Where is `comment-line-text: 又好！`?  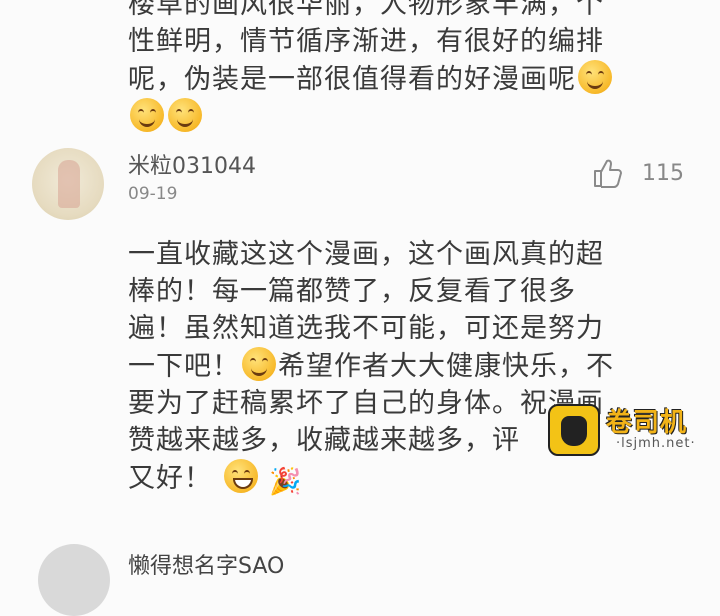
comment-line-text: 又好！ is located at coordinates (170, 478).